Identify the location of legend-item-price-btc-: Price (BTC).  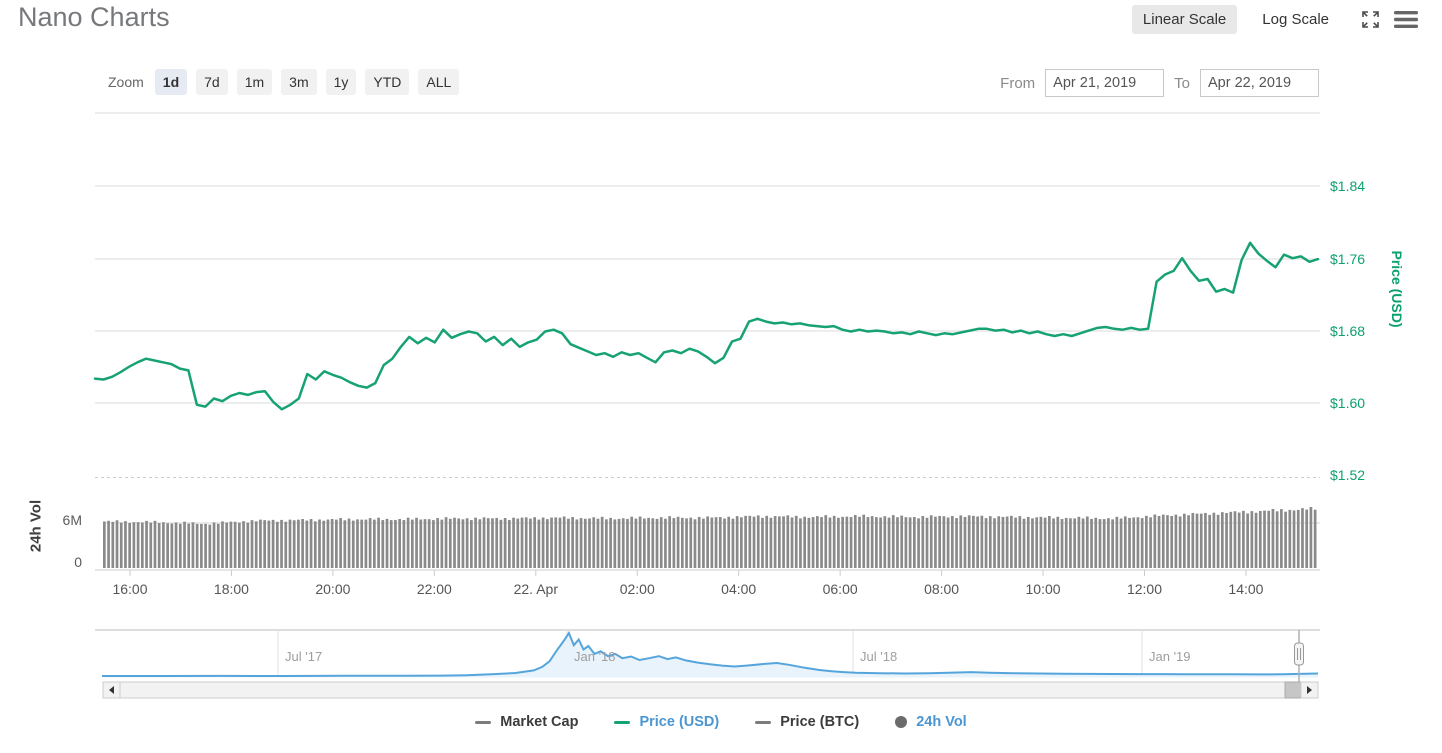
(807, 722).